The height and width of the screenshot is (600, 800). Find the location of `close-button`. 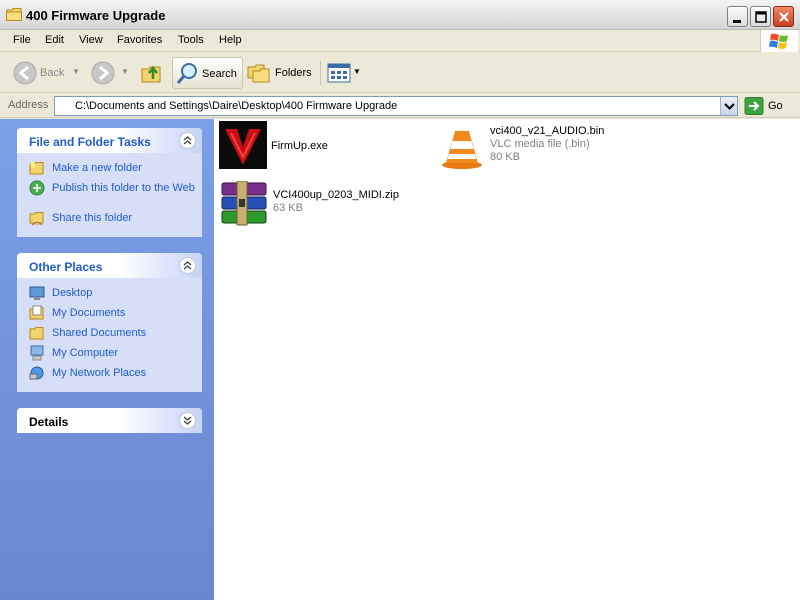

close-button is located at coordinates (783, 16).